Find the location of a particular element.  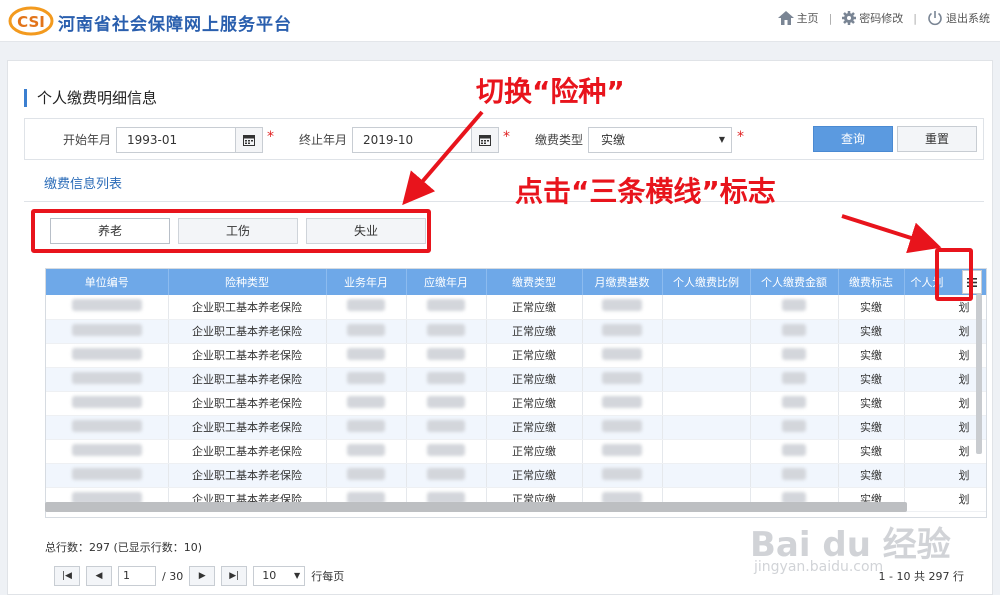

arrow-to-tabs is located at coordinates (443, 158).